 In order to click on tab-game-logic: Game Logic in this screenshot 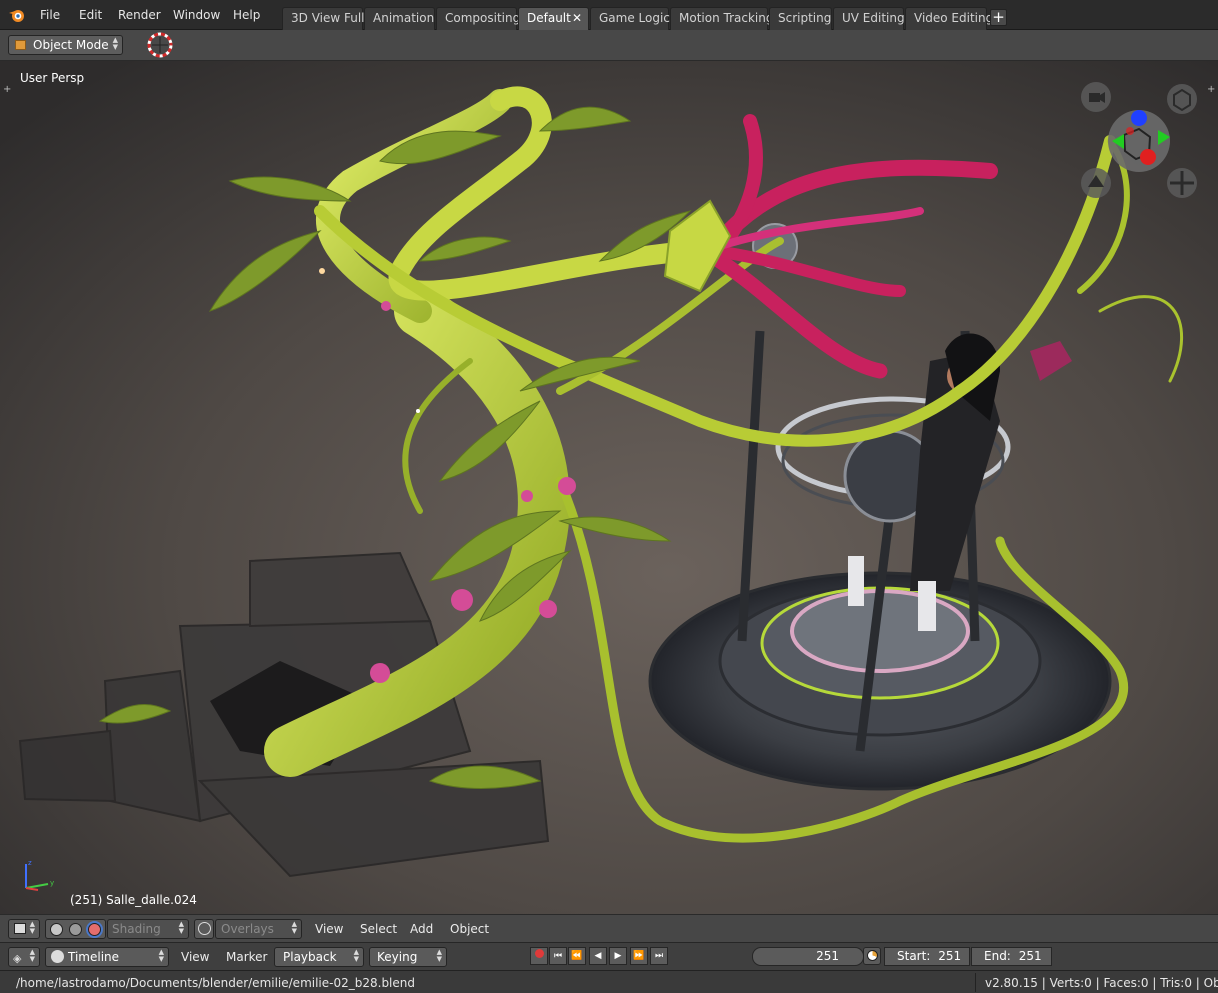, I will do `click(630, 18)`.